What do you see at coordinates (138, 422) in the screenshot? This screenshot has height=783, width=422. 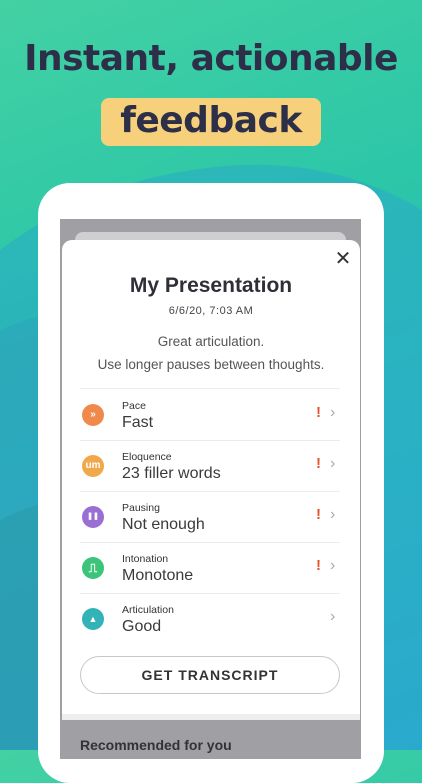 I see `metric-value: Fast` at bounding box center [138, 422].